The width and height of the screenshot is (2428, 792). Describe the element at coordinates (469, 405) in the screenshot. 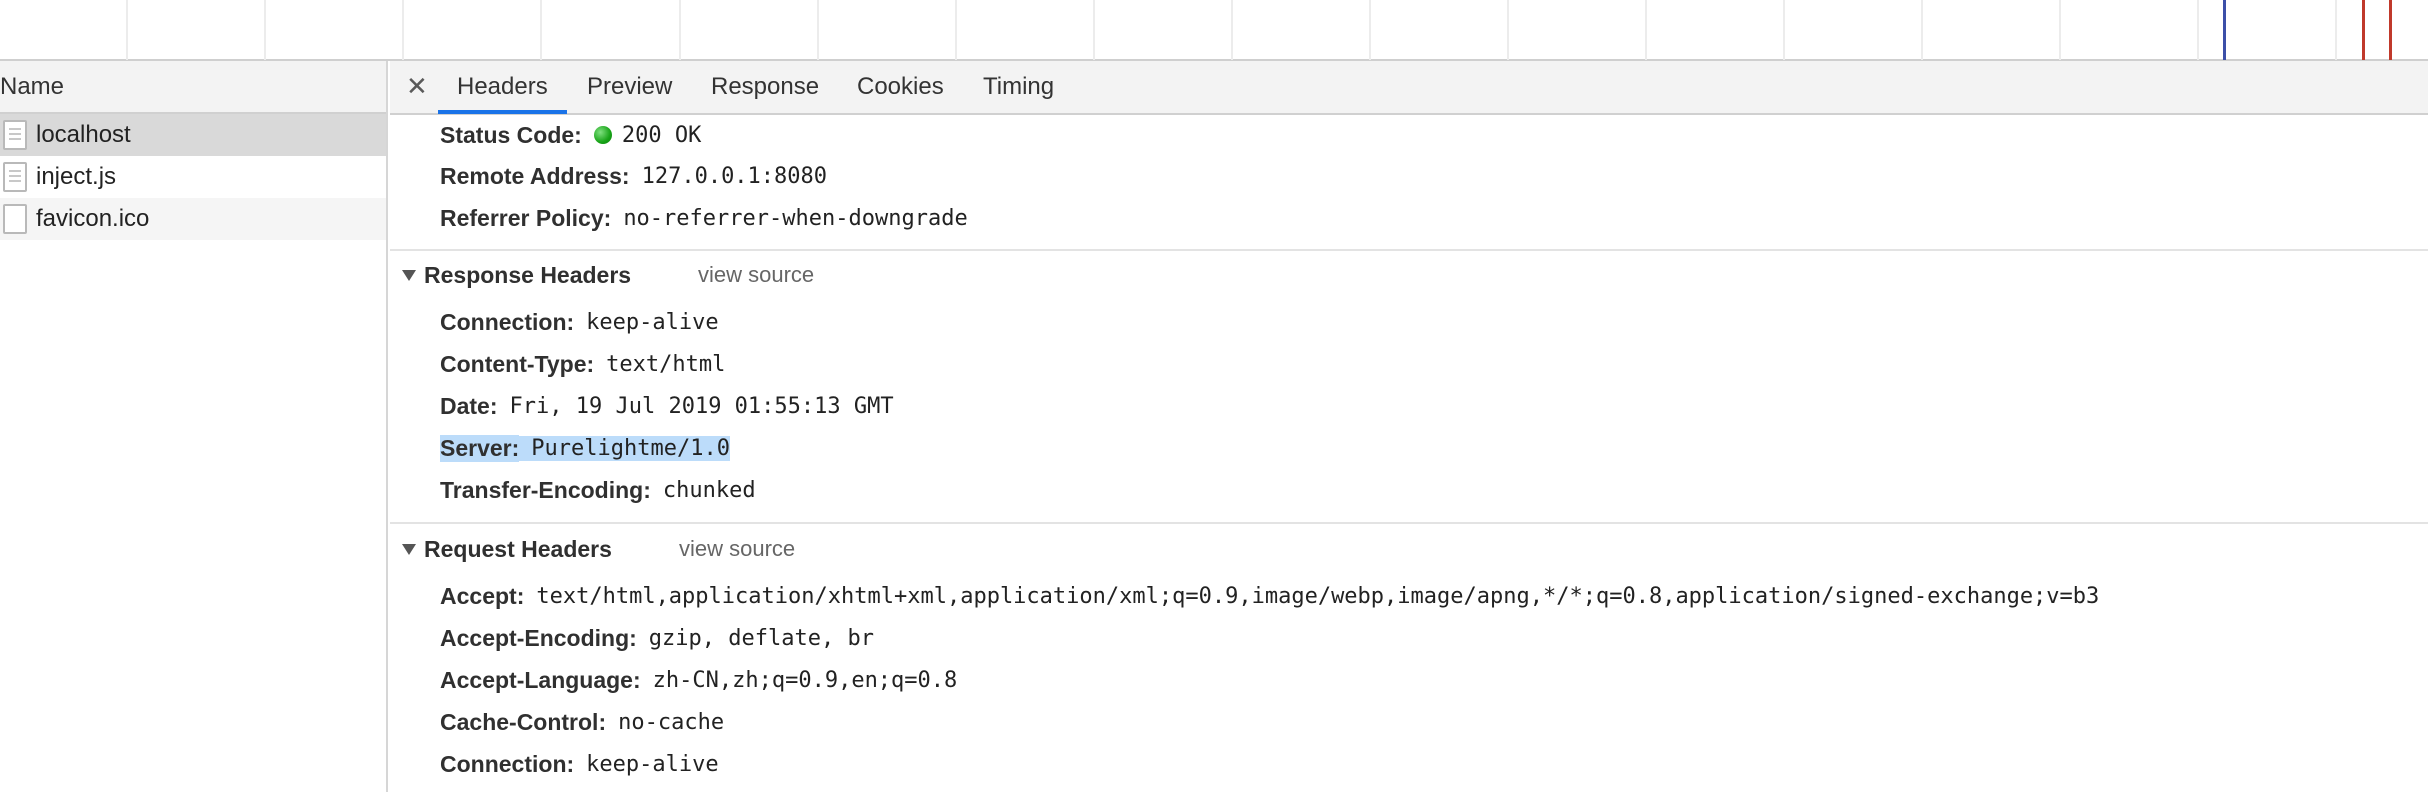

I see `header-key: Date:` at that location.